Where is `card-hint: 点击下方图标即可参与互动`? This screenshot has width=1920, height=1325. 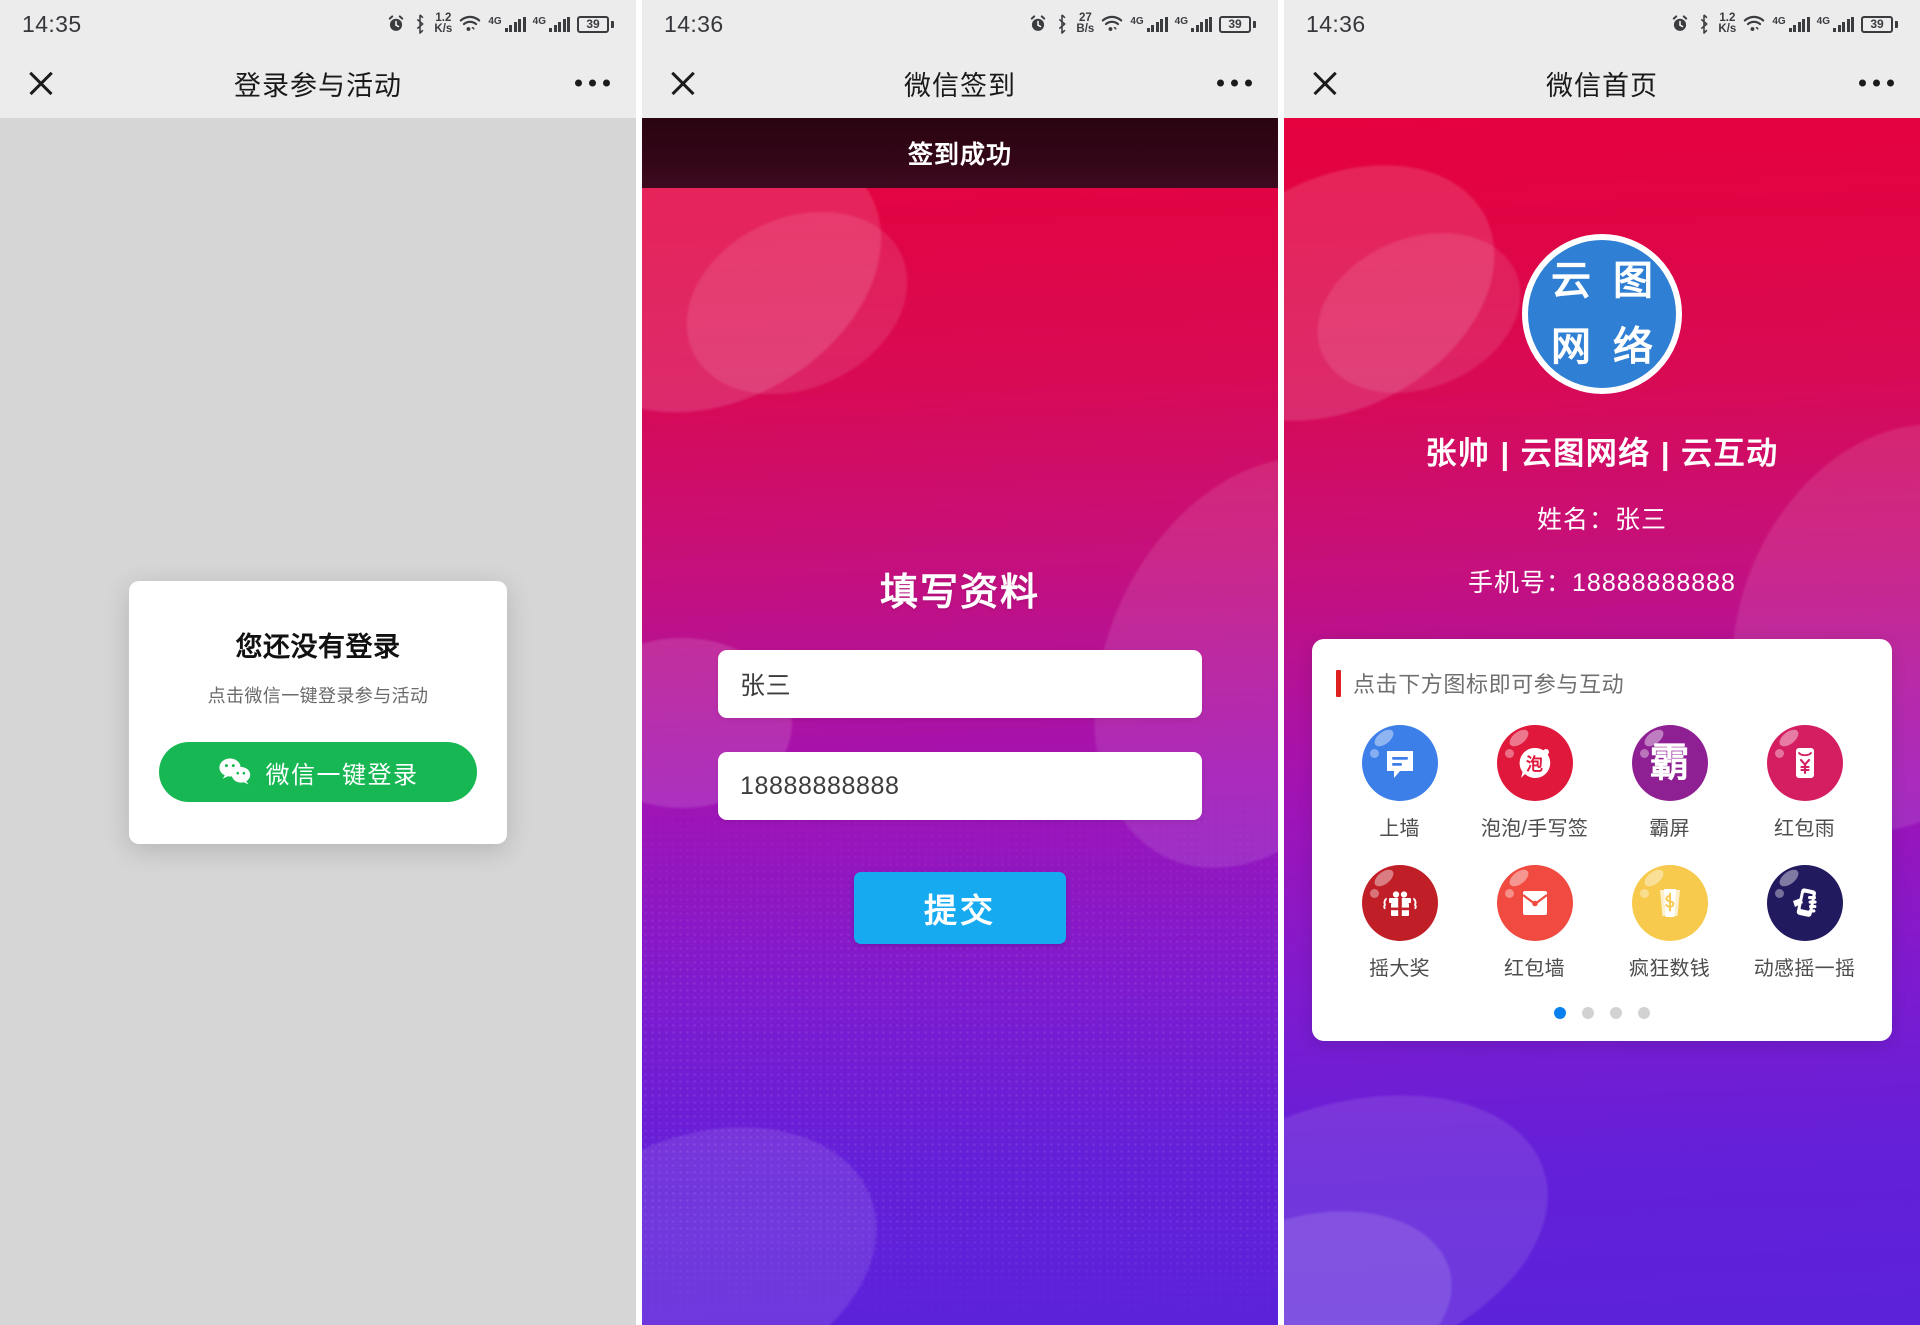
card-hint: 点击下方图标即可参与互动 is located at coordinates (1602, 683).